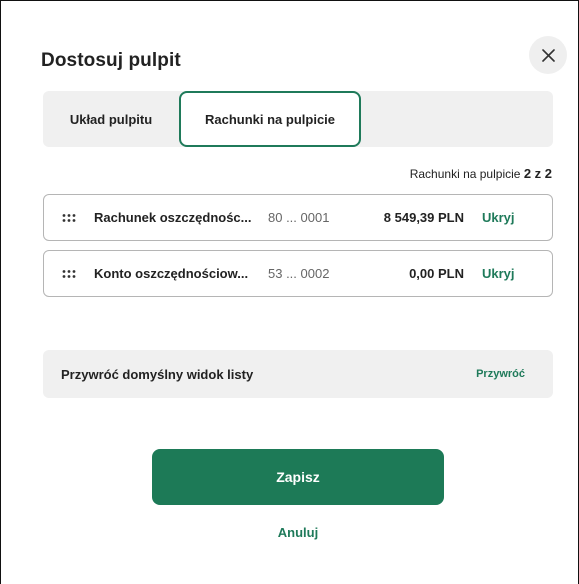 The image size is (579, 584). I want to click on account-number: 80 ... 0001, so click(299, 217).